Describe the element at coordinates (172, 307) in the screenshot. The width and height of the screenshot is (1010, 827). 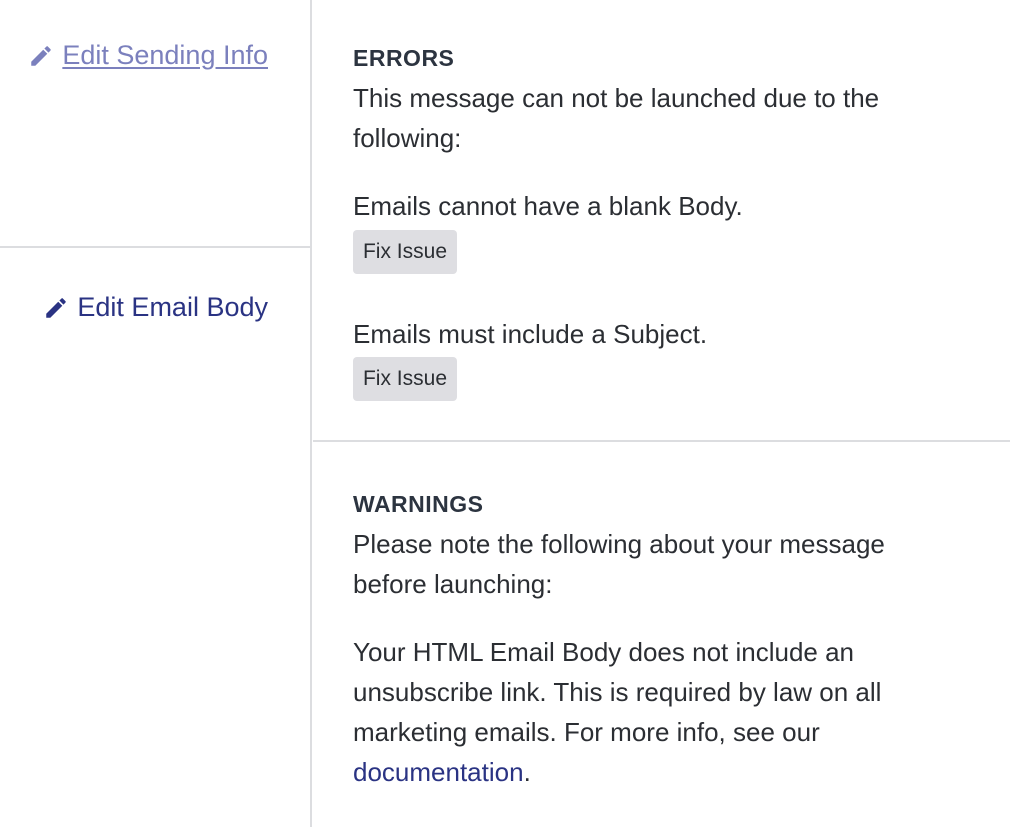
I see `edit-email-body-label: Edit Email Body` at that location.